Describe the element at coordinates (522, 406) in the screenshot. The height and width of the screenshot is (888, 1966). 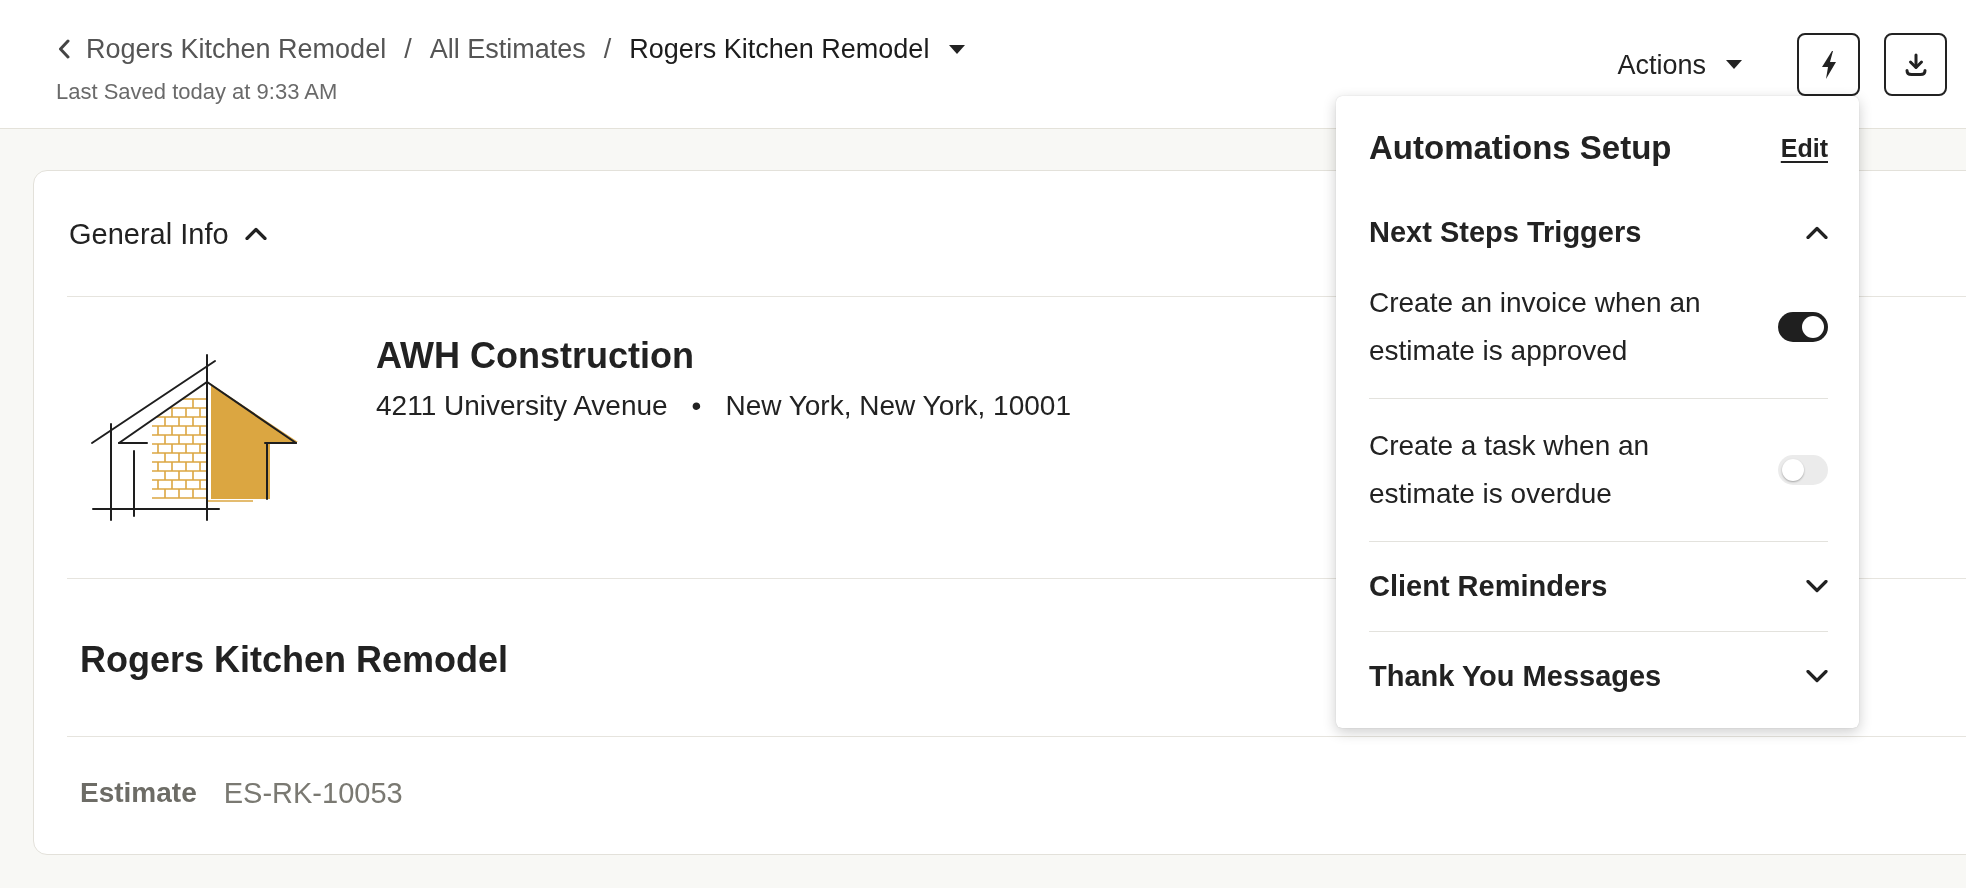
I see `company-street: 4211 University Avenue` at that location.